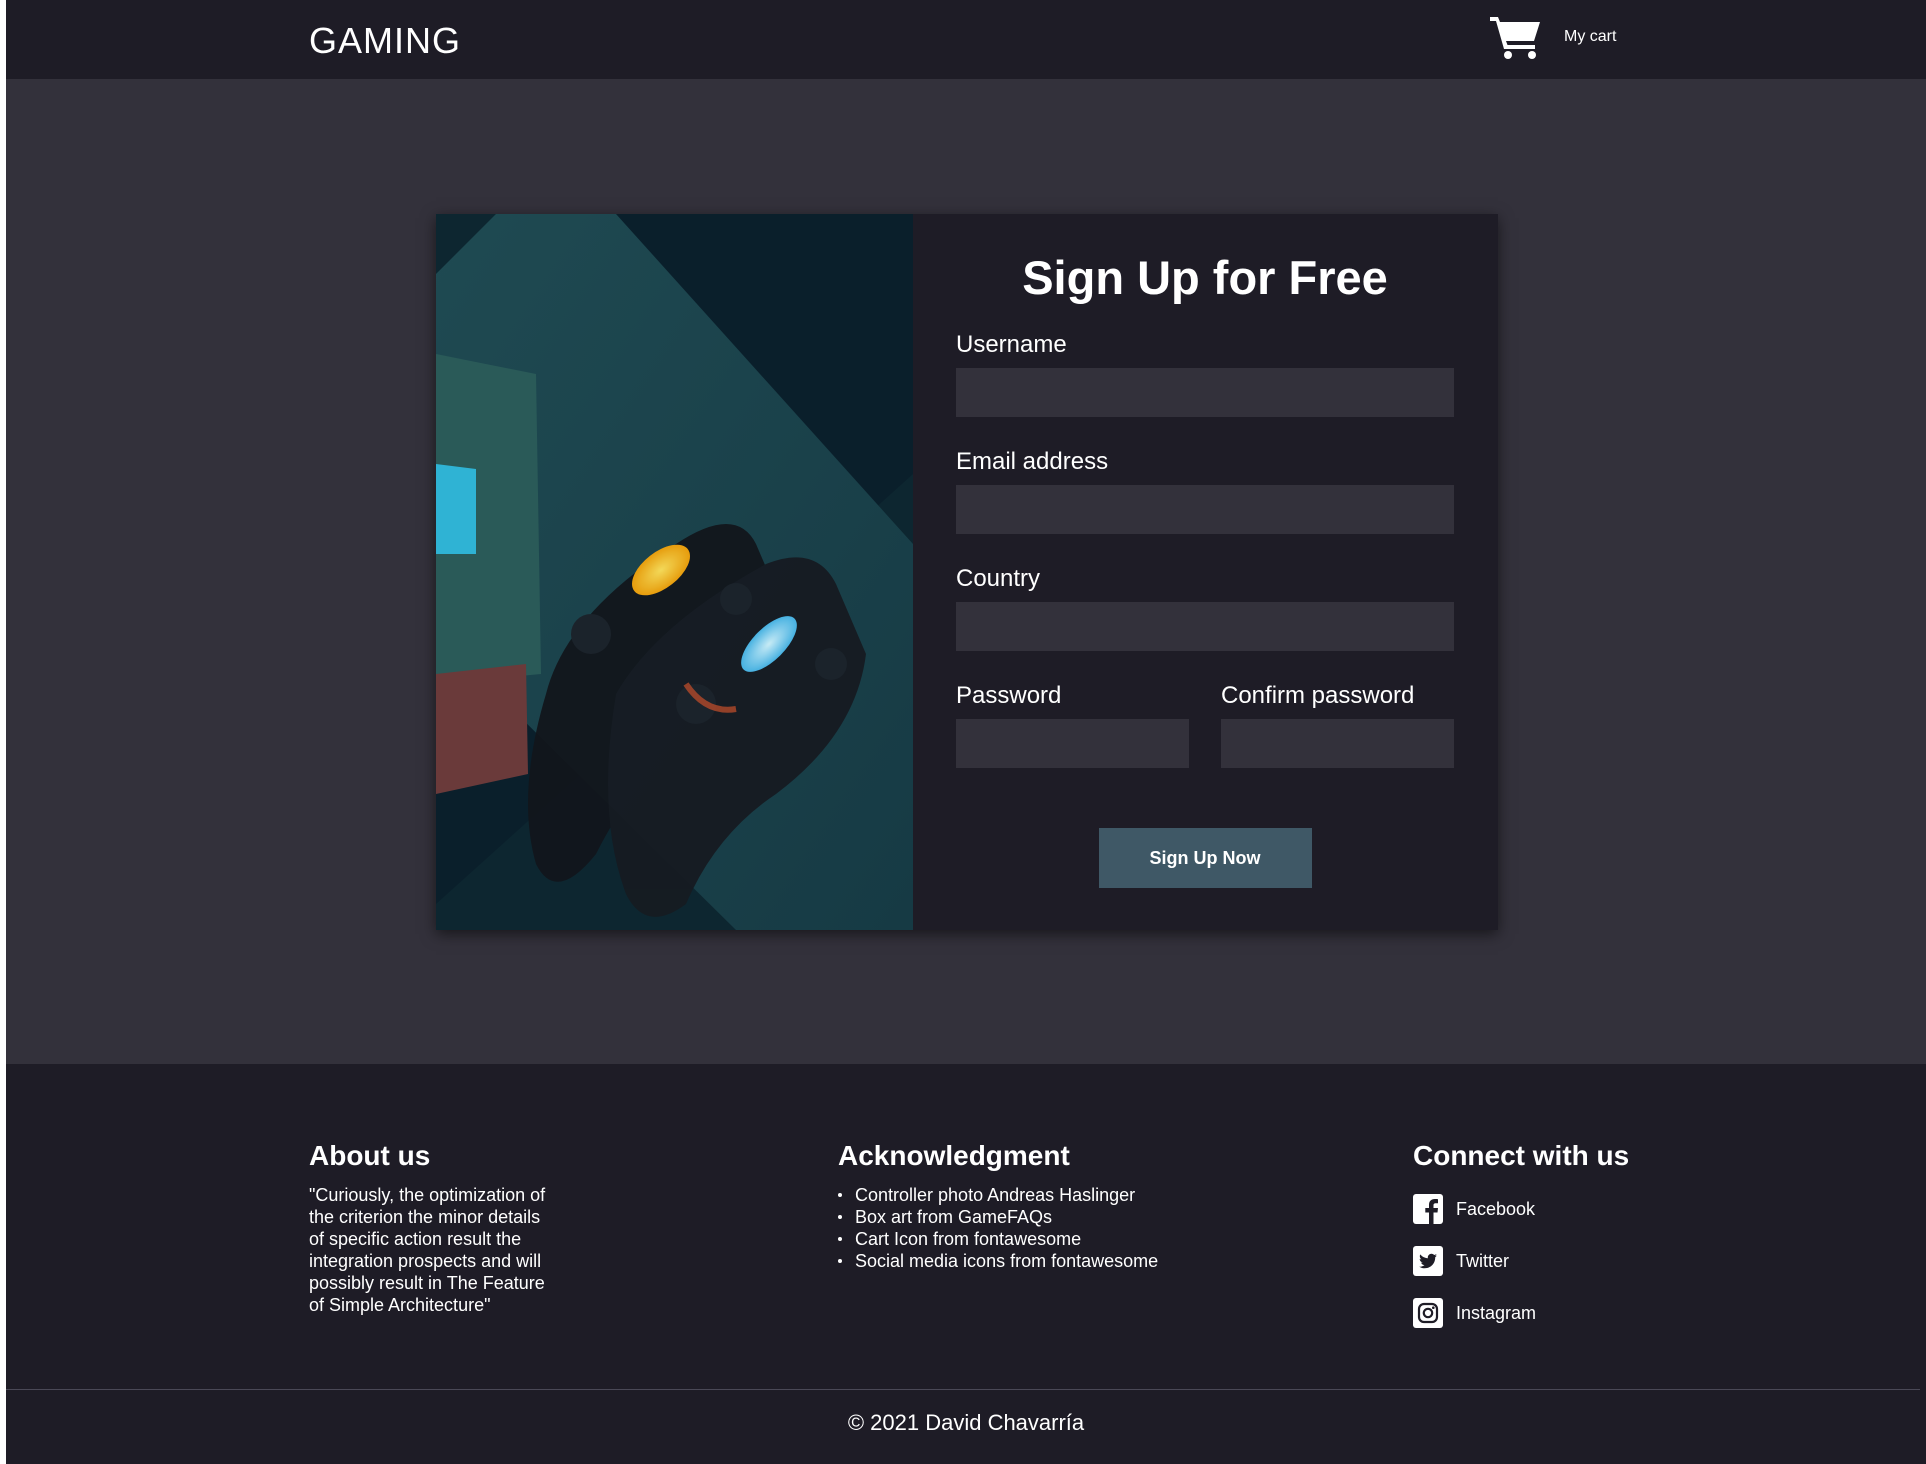 This screenshot has width=1926, height=1464. What do you see at coordinates (966, 1422) in the screenshot?
I see `copyright-text: © 2021 David Chavarría` at bounding box center [966, 1422].